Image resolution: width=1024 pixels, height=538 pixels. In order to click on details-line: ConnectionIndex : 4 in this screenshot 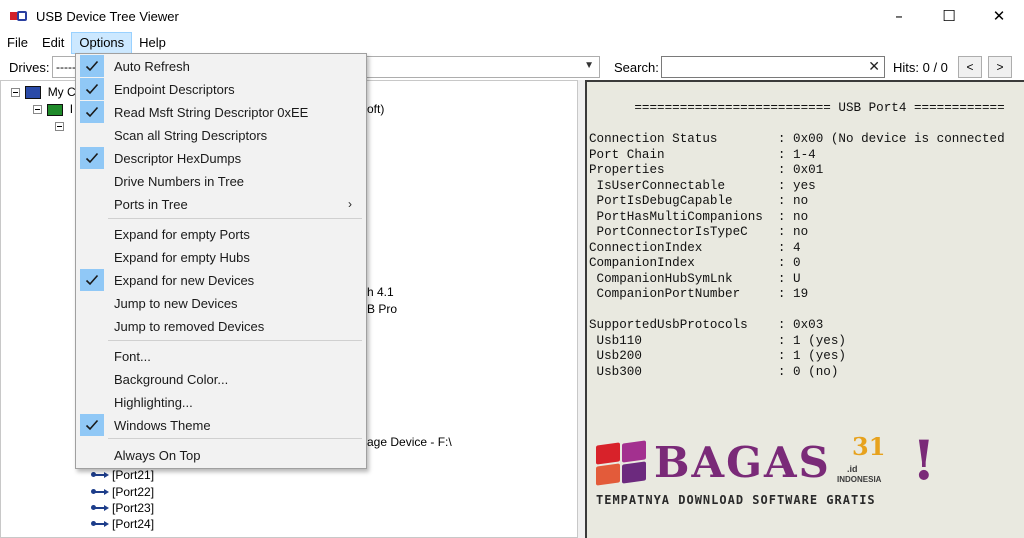, I will do `click(695, 247)`.